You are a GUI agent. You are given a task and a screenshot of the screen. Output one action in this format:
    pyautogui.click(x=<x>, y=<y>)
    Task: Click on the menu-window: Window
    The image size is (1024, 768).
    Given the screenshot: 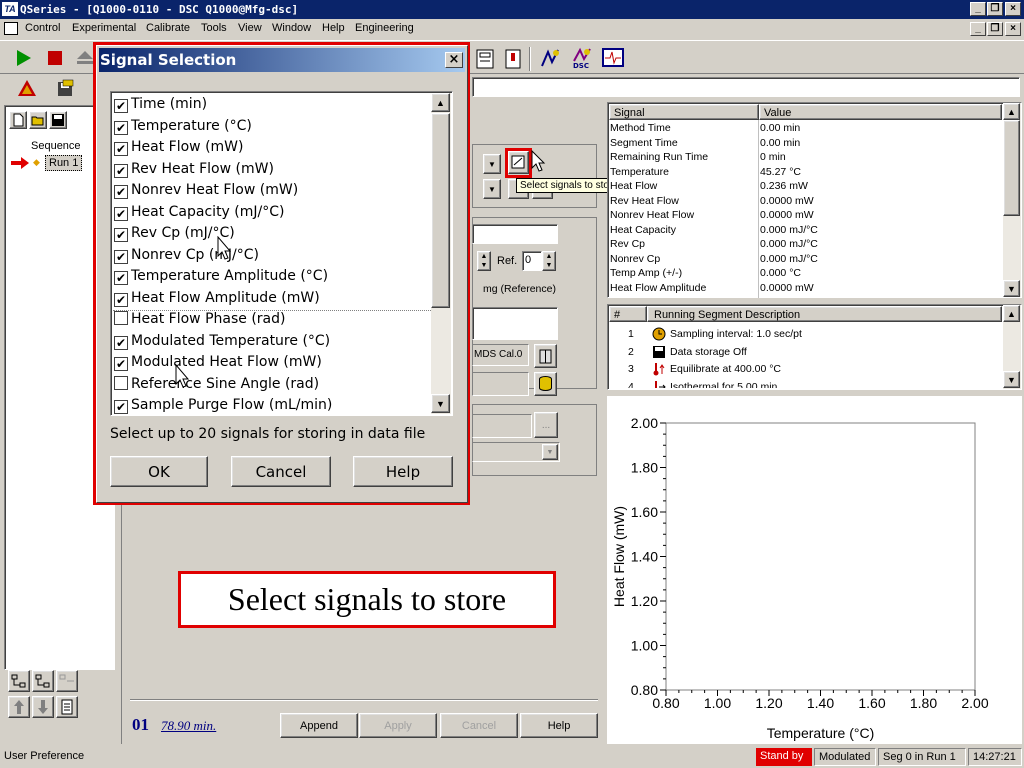 What is the action you would take?
    pyautogui.click(x=291, y=28)
    